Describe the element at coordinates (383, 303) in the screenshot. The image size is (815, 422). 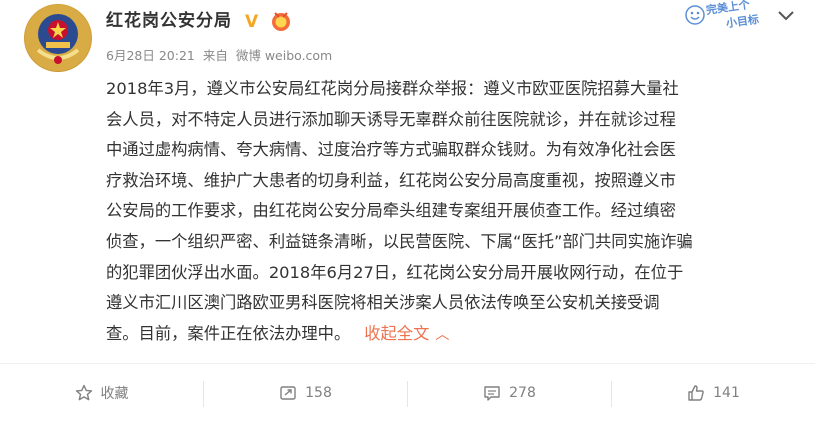
I see `content-line: 遵义市汇川区澳门路欧亚男科医院将相关涉案人员依法传唤至公安机关接受调` at that location.